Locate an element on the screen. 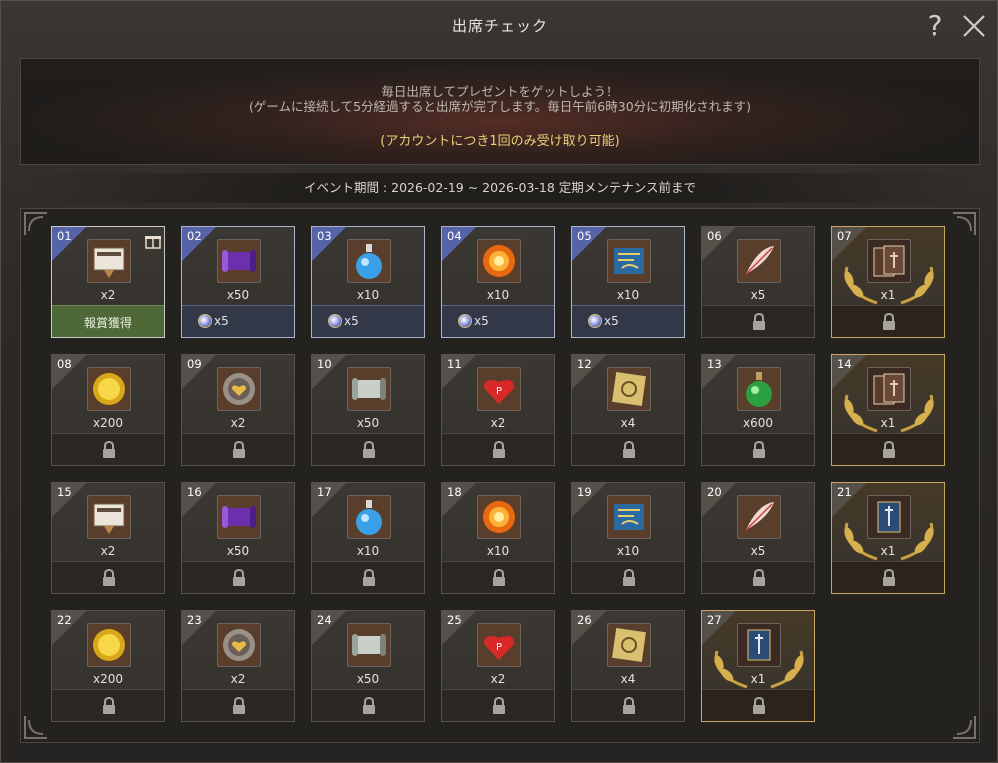  purple-scroll-icon is located at coordinates (239, 517).